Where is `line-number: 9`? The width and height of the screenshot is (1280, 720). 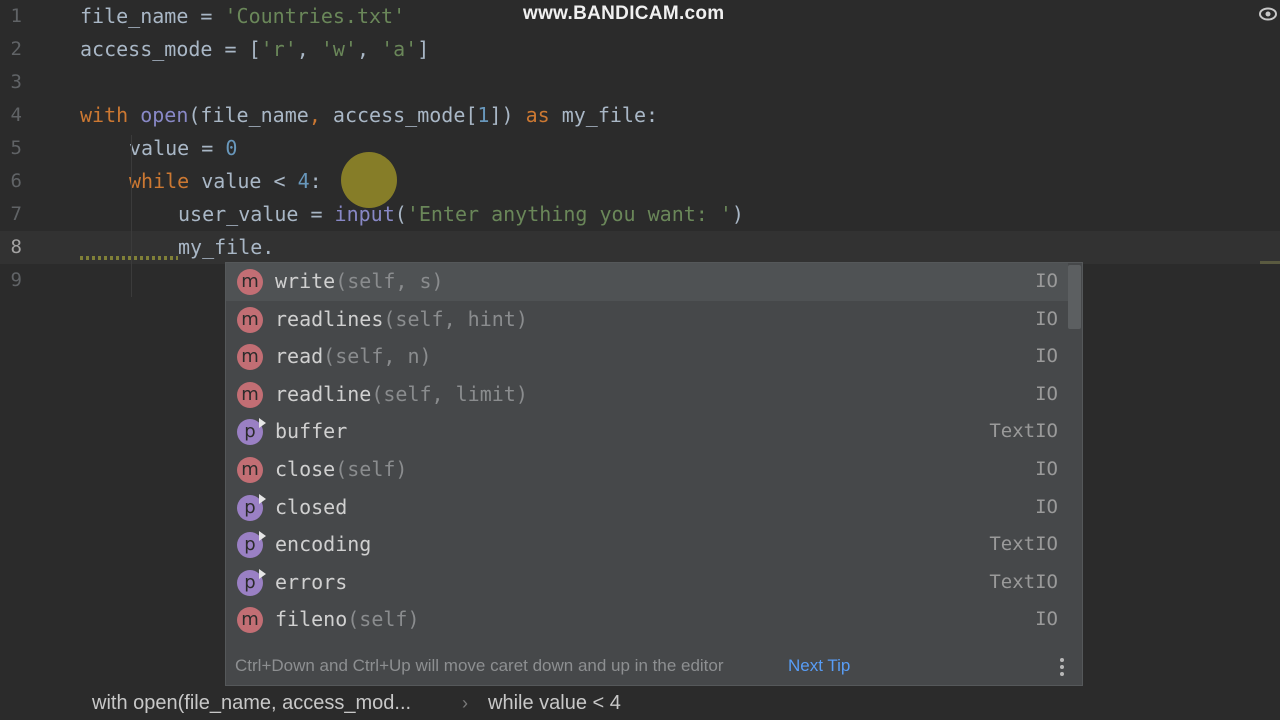
line-number: 9 is located at coordinates (16, 280).